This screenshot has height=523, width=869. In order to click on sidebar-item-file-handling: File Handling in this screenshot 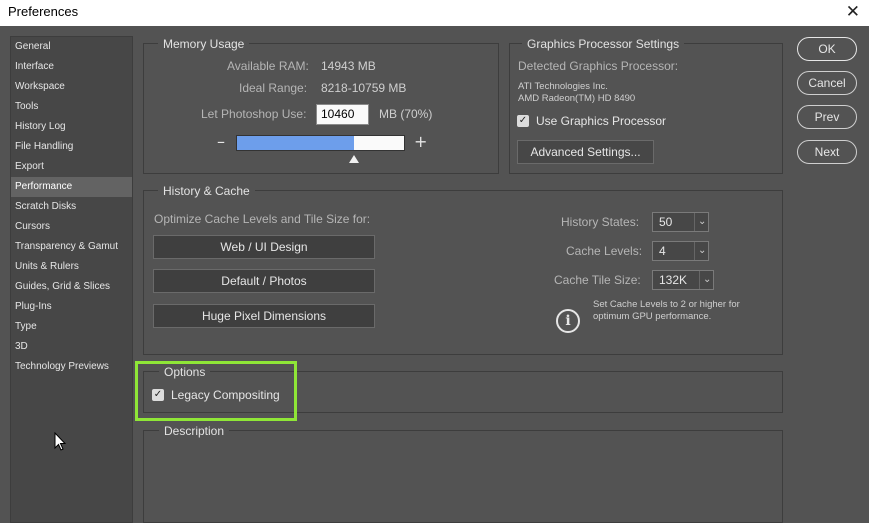, I will do `click(71, 147)`.